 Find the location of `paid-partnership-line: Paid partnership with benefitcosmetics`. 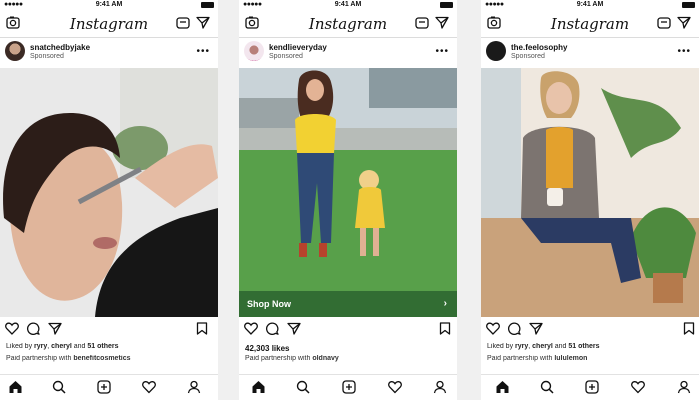

paid-partnership-line: Paid partnership with benefitcosmetics is located at coordinates (110, 358).